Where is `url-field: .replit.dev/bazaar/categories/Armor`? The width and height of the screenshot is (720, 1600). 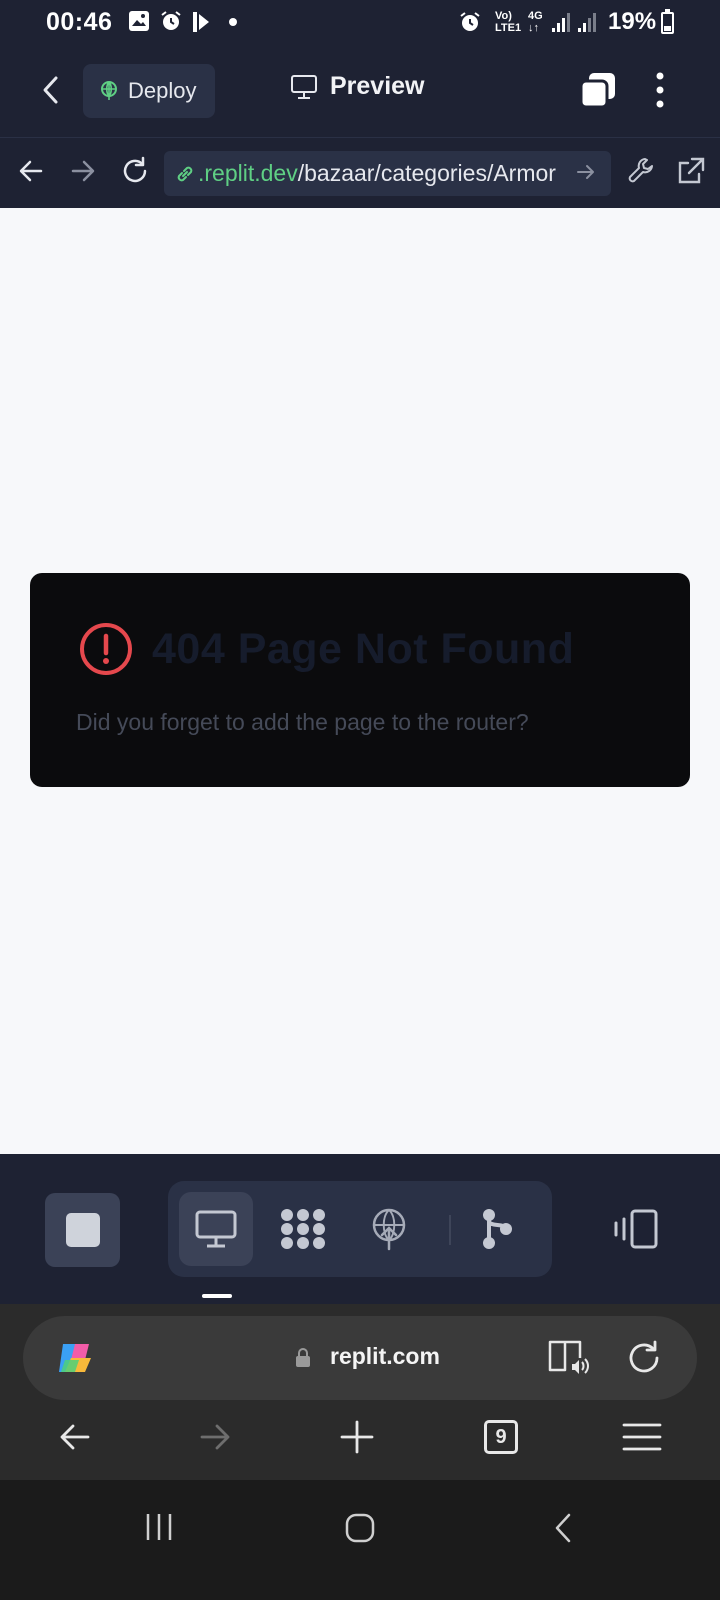
url-field: .replit.dev/bazaar/categories/Armor is located at coordinates (387, 173).